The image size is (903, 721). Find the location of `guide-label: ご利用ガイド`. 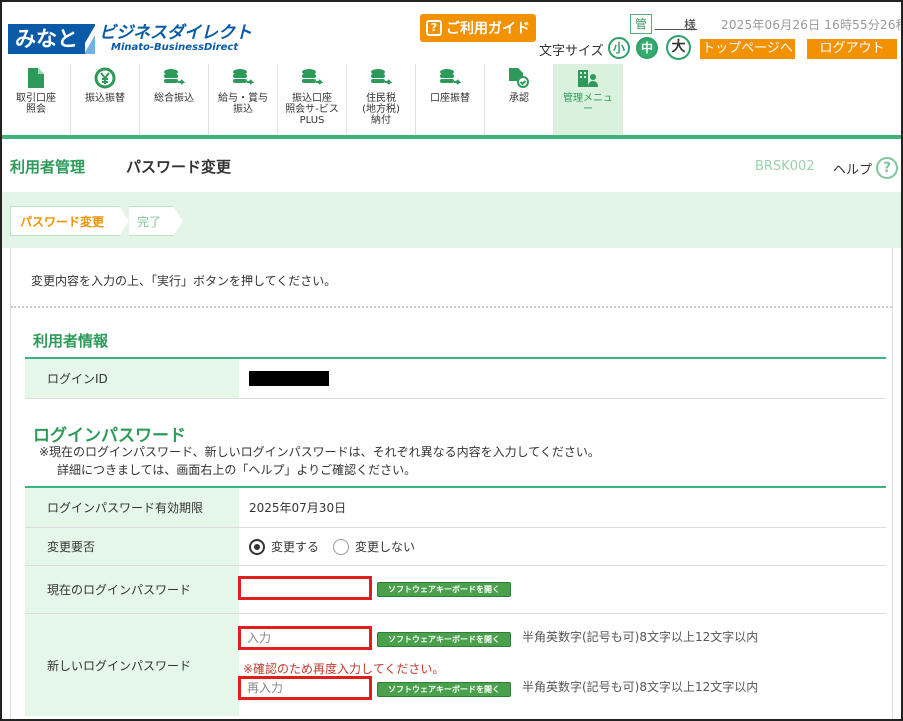

guide-label: ご利用ガイド is located at coordinates (488, 29).